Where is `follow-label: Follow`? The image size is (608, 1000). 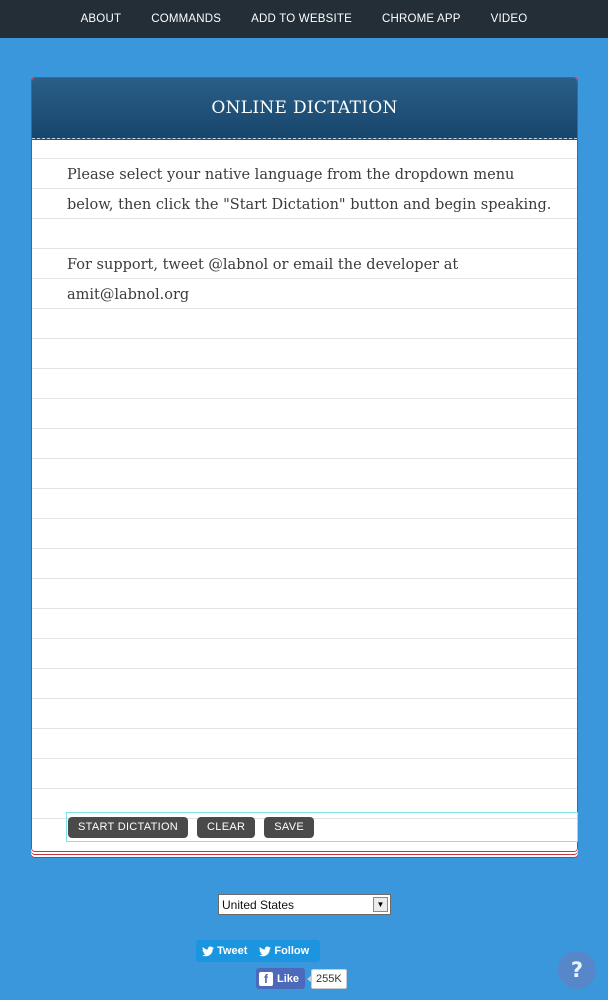
follow-label: Follow is located at coordinates (292, 951).